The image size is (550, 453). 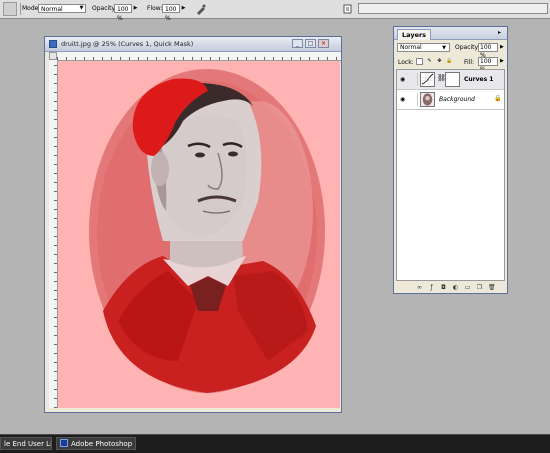 What do you see at coordinates (479, 79) in the screenshot?
I see `layer-name: Curves 1` at bounding box center [479, 79].